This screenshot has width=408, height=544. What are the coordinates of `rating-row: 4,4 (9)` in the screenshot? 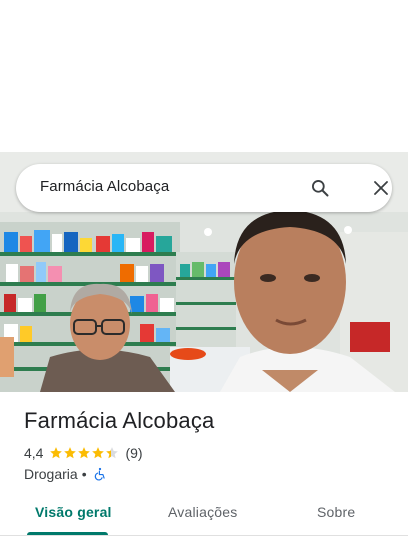 It's located at (83, 453).